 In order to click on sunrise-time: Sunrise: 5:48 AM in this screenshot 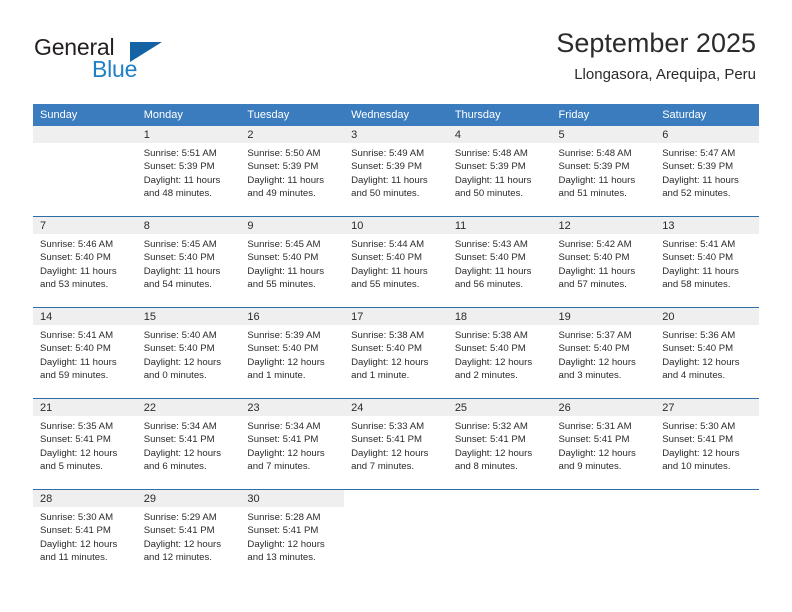, I will do `click(491, 153)`.